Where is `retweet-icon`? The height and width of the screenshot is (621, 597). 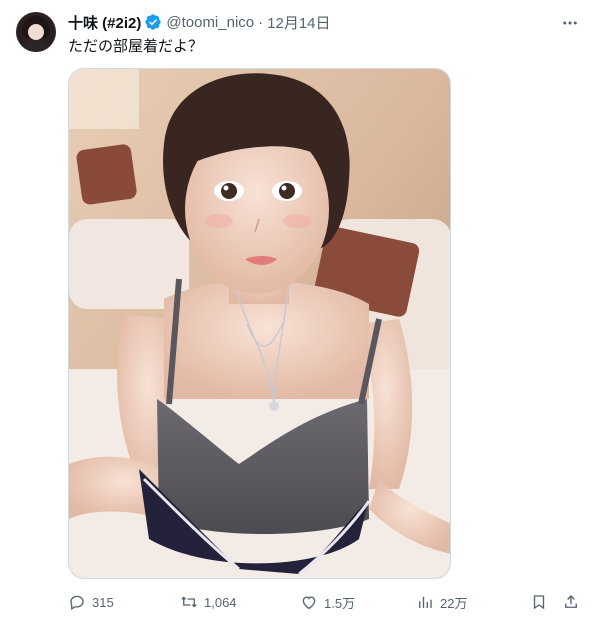
retweet-icon is located at coordinates (189, 602).